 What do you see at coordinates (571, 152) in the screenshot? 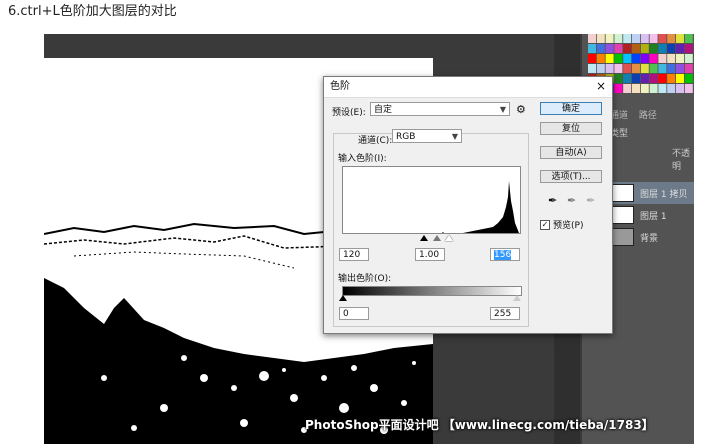
I see `auto-button: 自动(A)` at bounding box center [571, 152].